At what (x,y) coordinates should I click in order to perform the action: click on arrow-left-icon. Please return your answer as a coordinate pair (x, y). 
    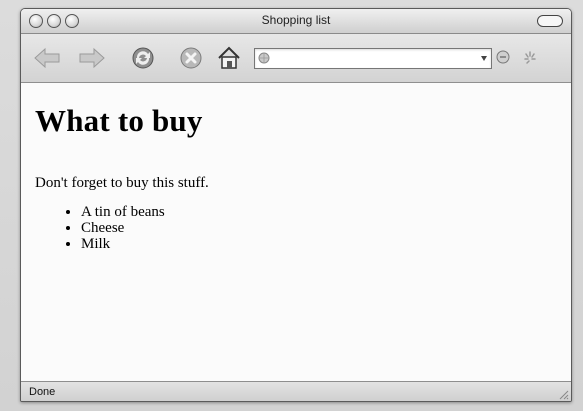
    Looking at the image, I should click on (47, 58).